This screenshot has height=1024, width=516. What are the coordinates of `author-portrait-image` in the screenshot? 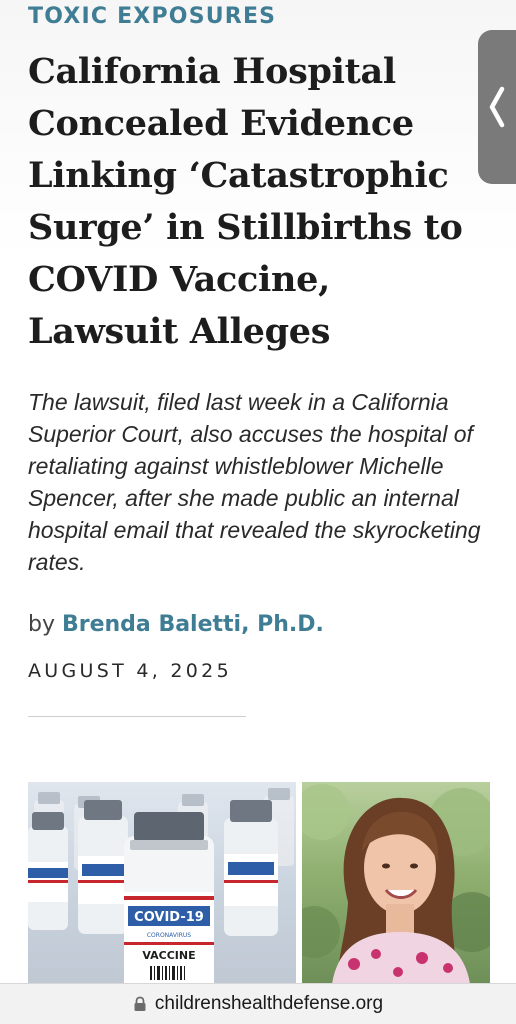 It's located at (396, 883).